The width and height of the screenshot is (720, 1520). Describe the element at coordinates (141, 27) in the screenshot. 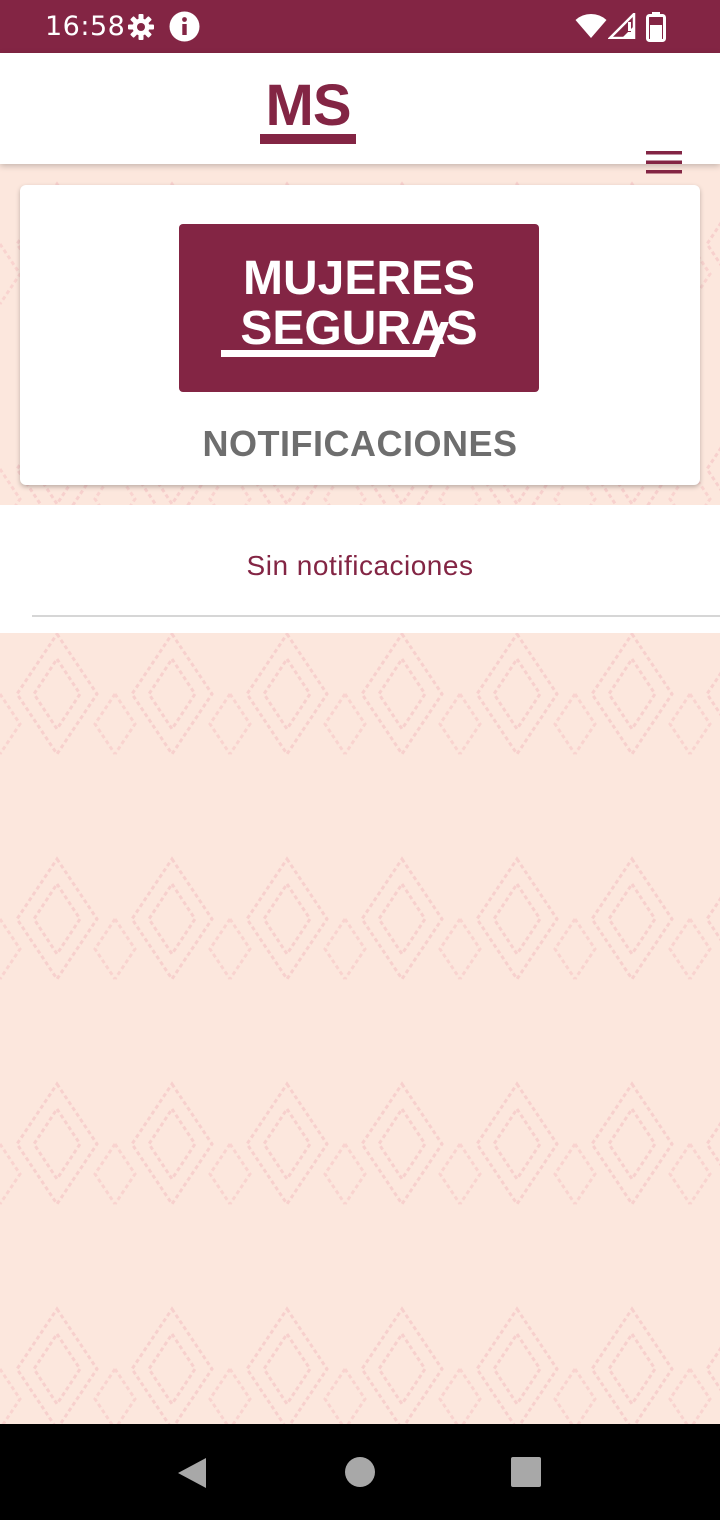

I see `settings-icon` at that location.